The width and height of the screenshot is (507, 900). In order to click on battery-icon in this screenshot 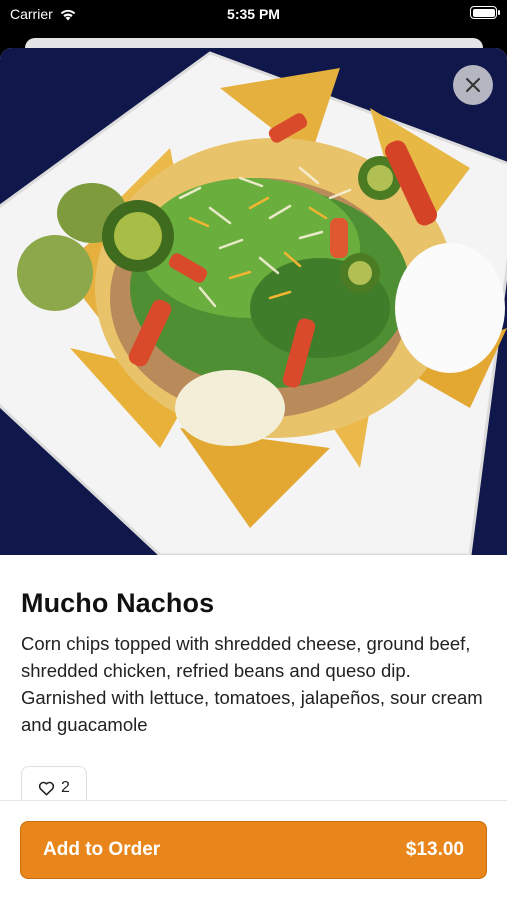, I will do `click(485, 12)`.